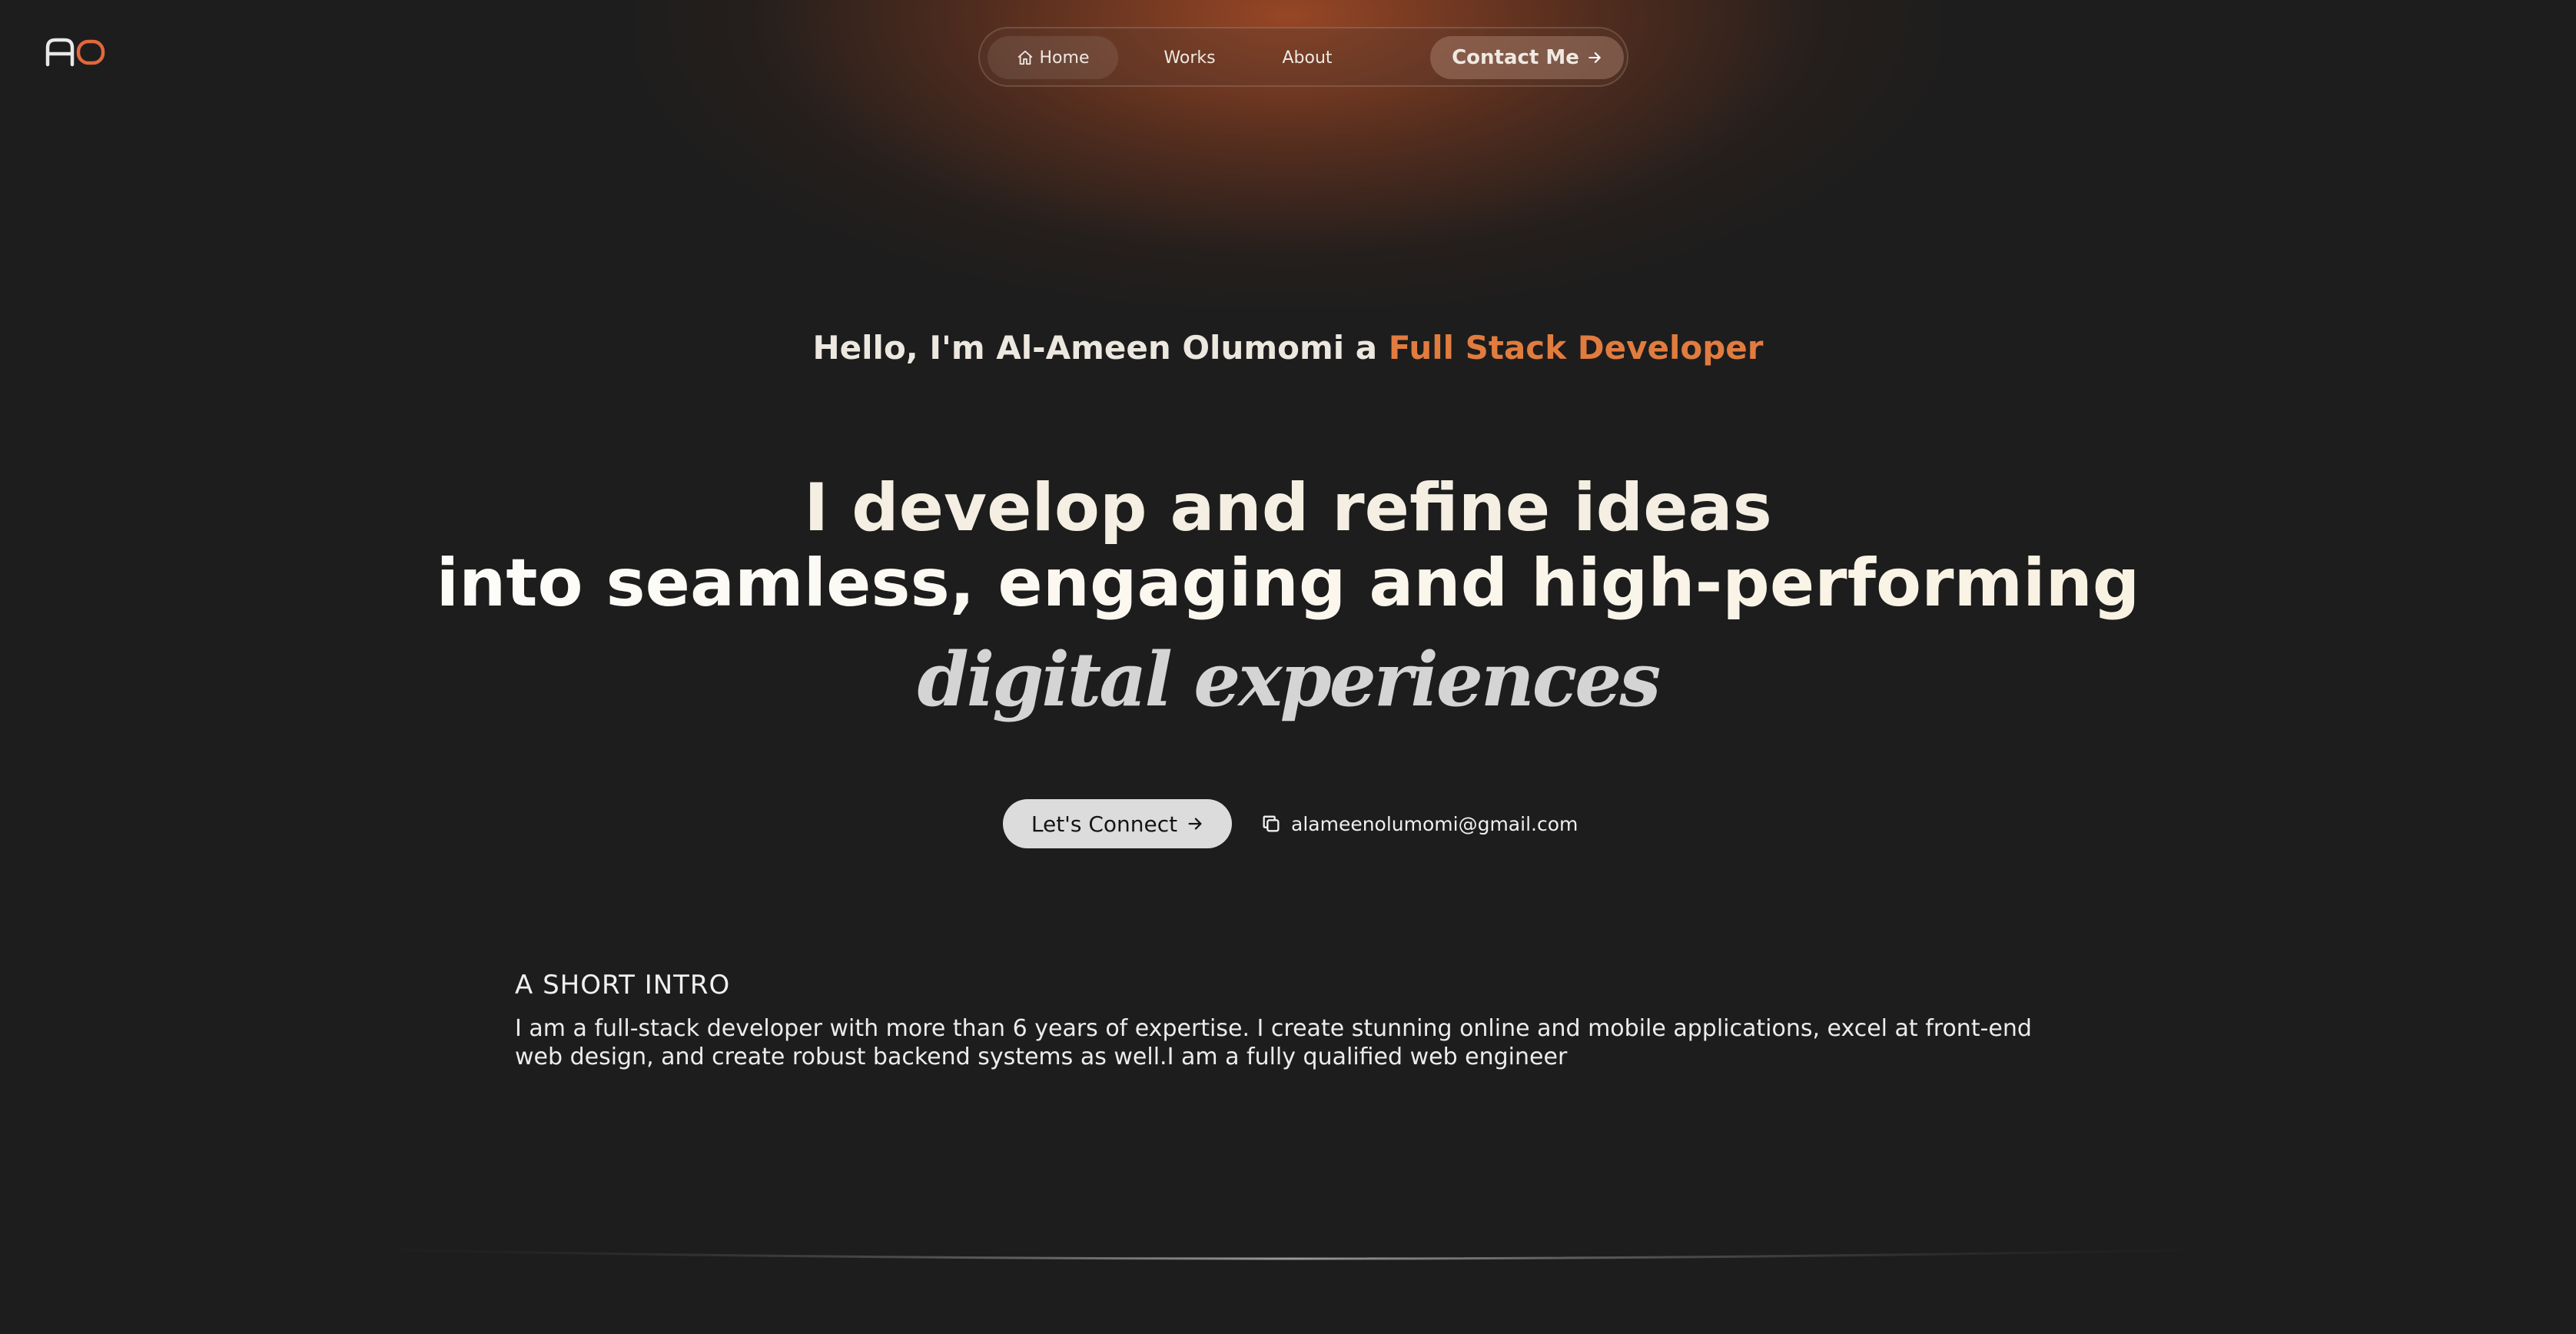 Image resolution: width=2576 pixels, height=1334 pixels. I want to click on headline-script: digital experiences, so click(1289, 679).